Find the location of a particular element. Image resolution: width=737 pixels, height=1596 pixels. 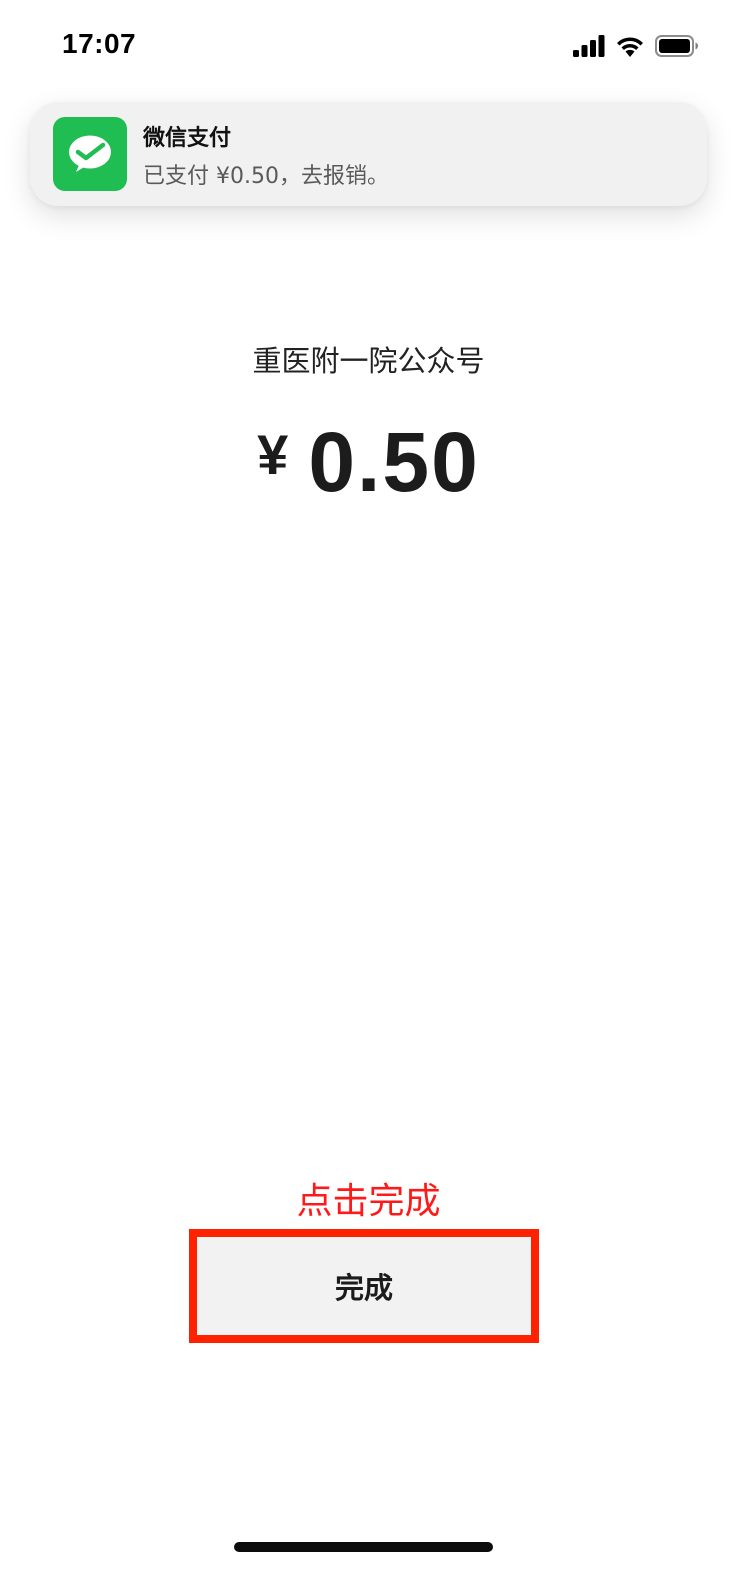

status-time: 17:07 is located at coordinates (99, 43).